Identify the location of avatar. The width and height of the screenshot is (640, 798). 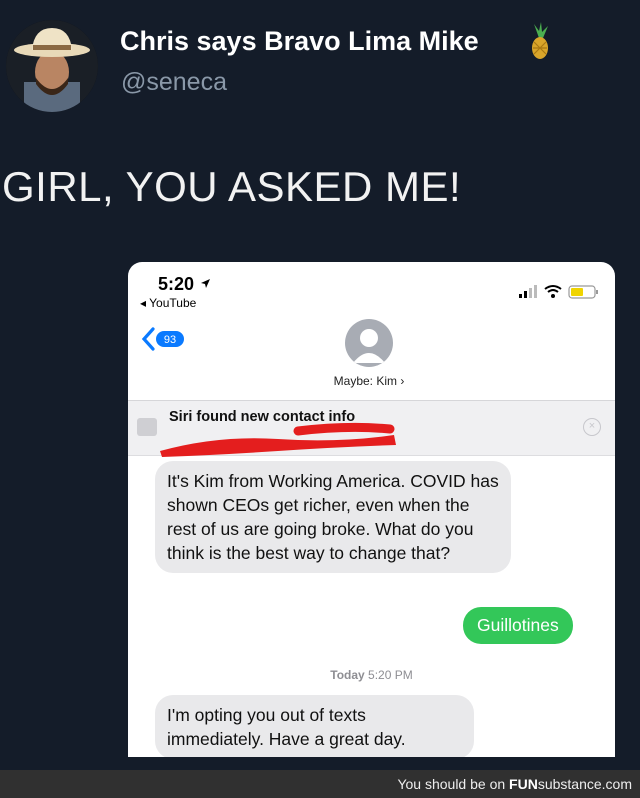
(52, 66).